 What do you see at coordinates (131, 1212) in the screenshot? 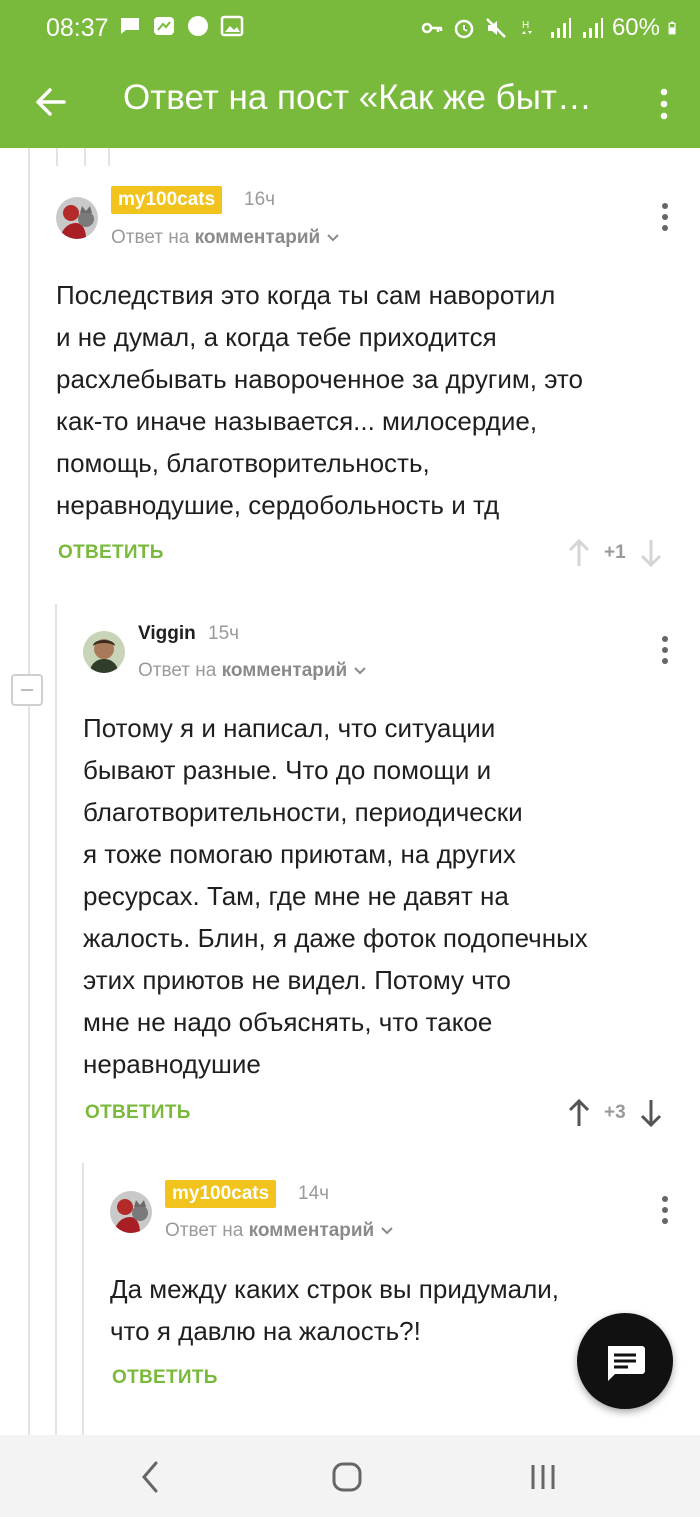
I see `avatar` at bounding box center [131, 1212].